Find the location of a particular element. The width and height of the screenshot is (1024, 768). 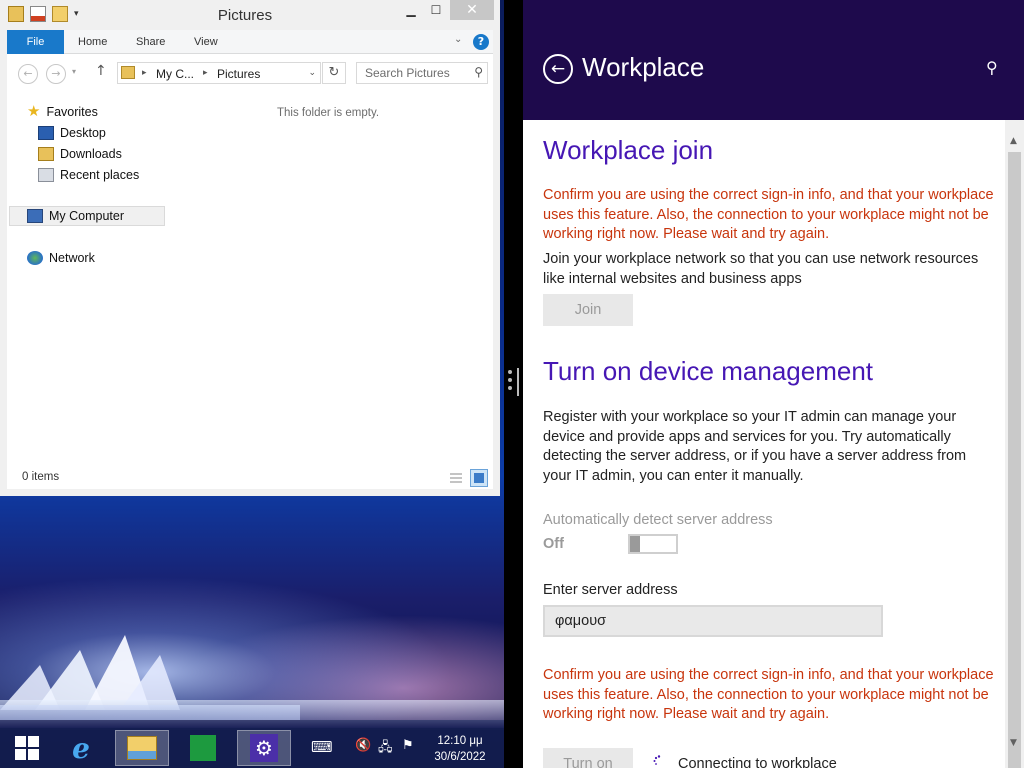

water-reflection is located at coordinates (252, 715).